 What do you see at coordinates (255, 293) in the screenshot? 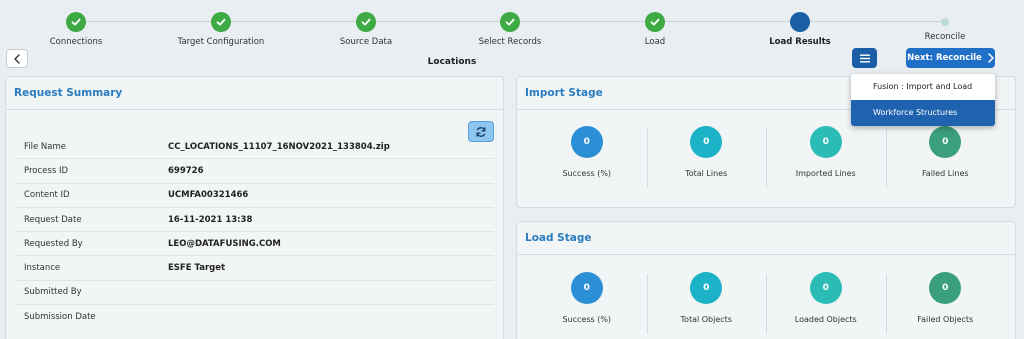
I see `summary-row: Submitted By` at bounding box center [255, 293].